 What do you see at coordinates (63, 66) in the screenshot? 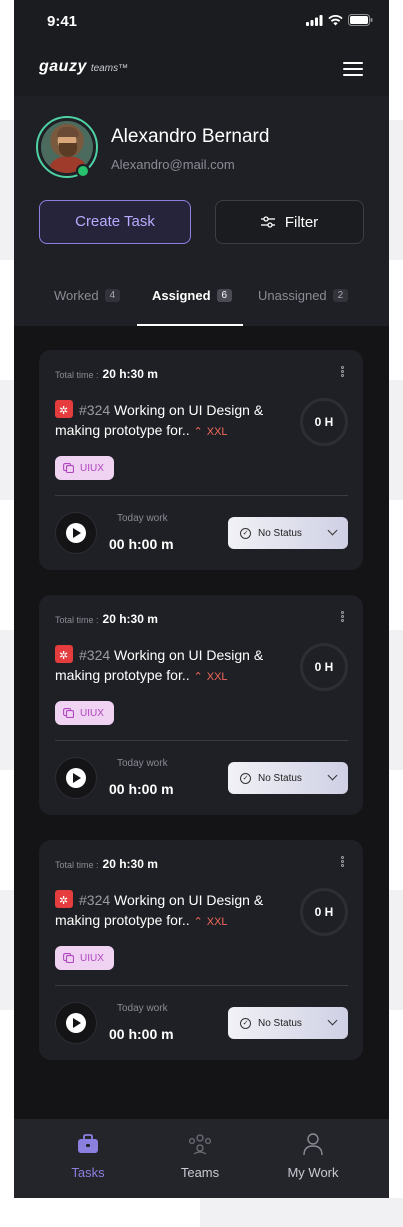
I see `logo-main: gauzy` at bounding box center [63, 66].